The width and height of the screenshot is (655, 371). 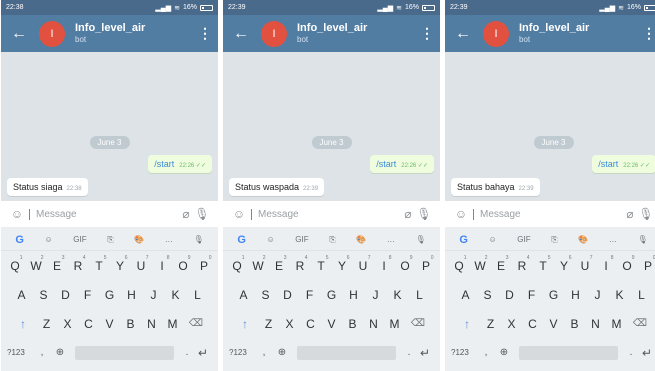 What do you see at coordinates (550, 126) in the screenshot?
I see `message-list: June 3 /start 22:26 ✓✓ Status bahaya 22:39` at bounding box center [550, 126].